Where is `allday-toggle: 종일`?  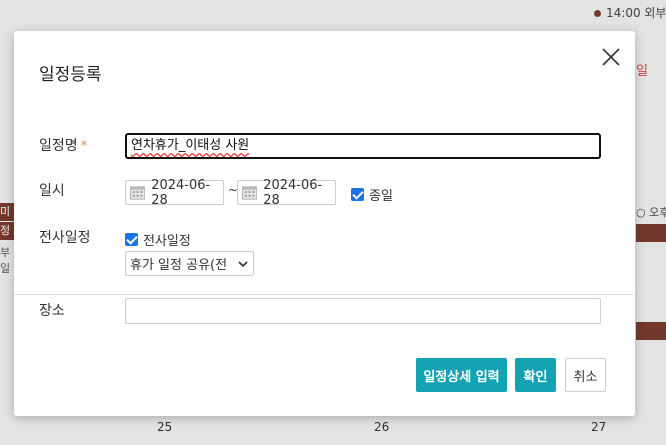
allday-toggle: 종일 is located at coordinates (372, 194).